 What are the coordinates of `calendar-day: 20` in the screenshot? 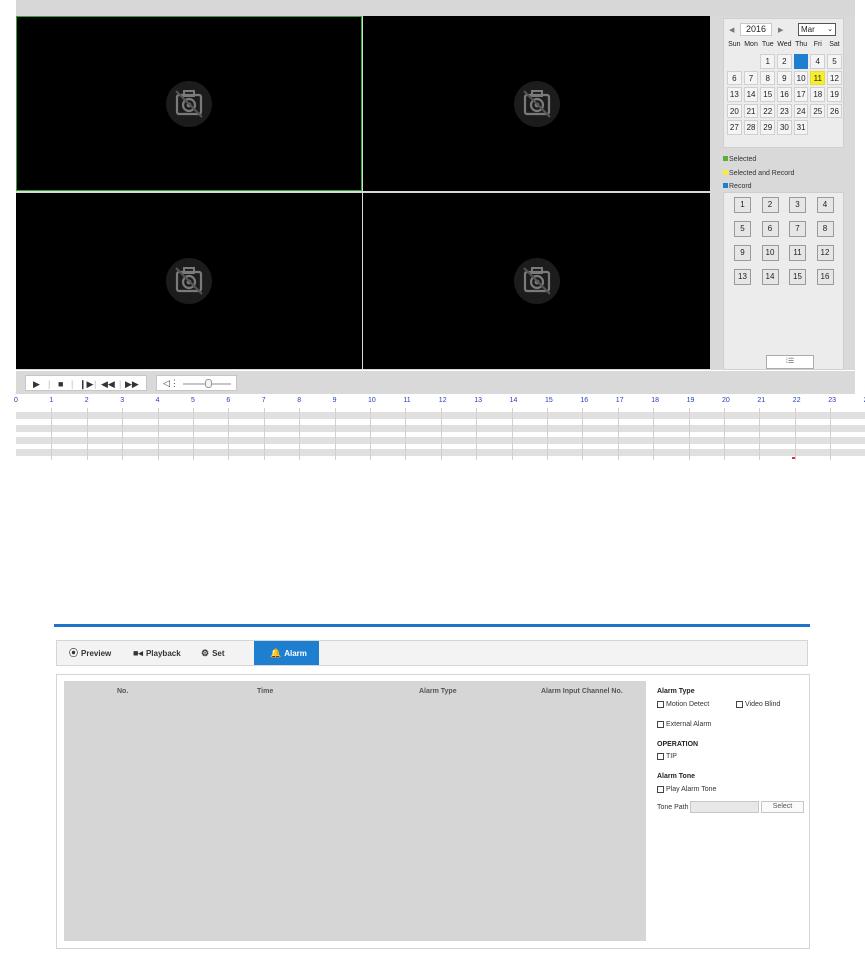 It's located at (734, 110).